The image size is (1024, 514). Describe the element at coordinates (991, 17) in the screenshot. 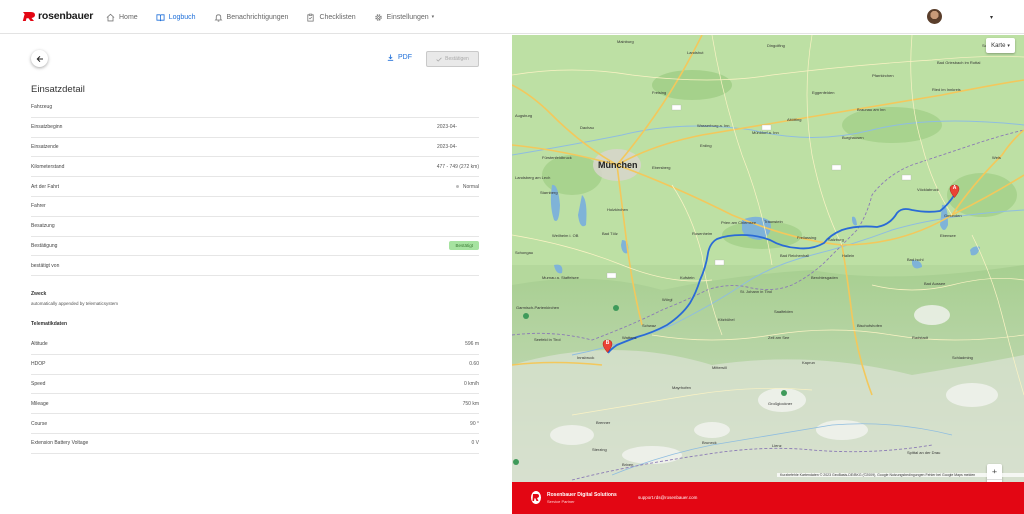

I see `user-menu-chevron-icon: ▾` at that location.